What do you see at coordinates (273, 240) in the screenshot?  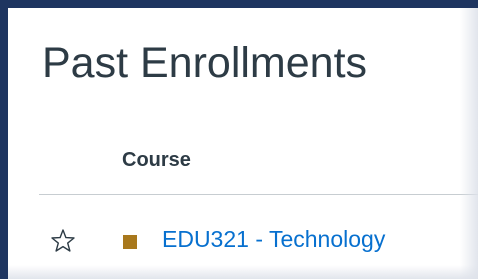 I see `course-link: EDU321 - Technology` at bounding box center [273, 240].